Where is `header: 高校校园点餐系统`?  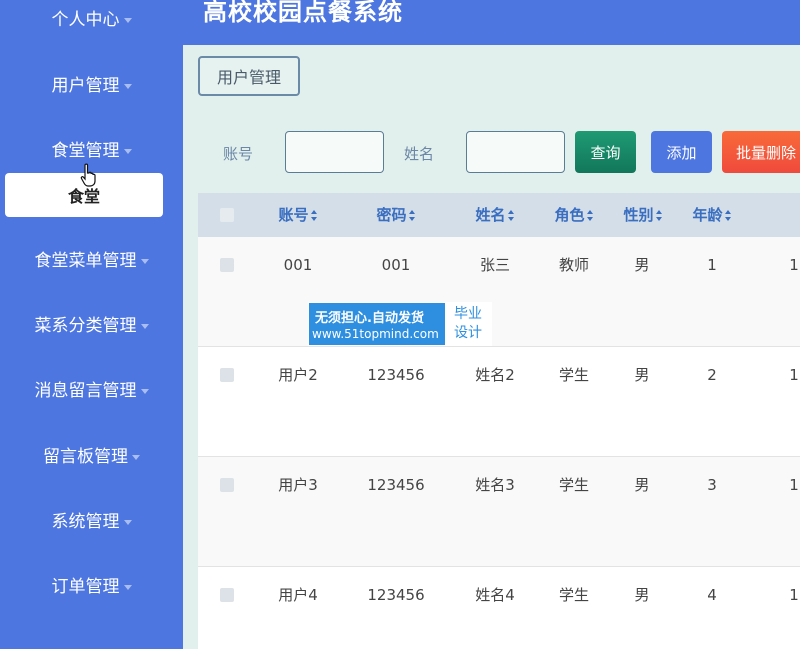 header: 高校校园点餐系统 is located at coordinates (491, 22).